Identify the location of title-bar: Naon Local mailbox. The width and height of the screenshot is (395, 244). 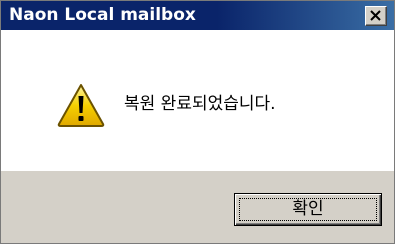
(197, 15).